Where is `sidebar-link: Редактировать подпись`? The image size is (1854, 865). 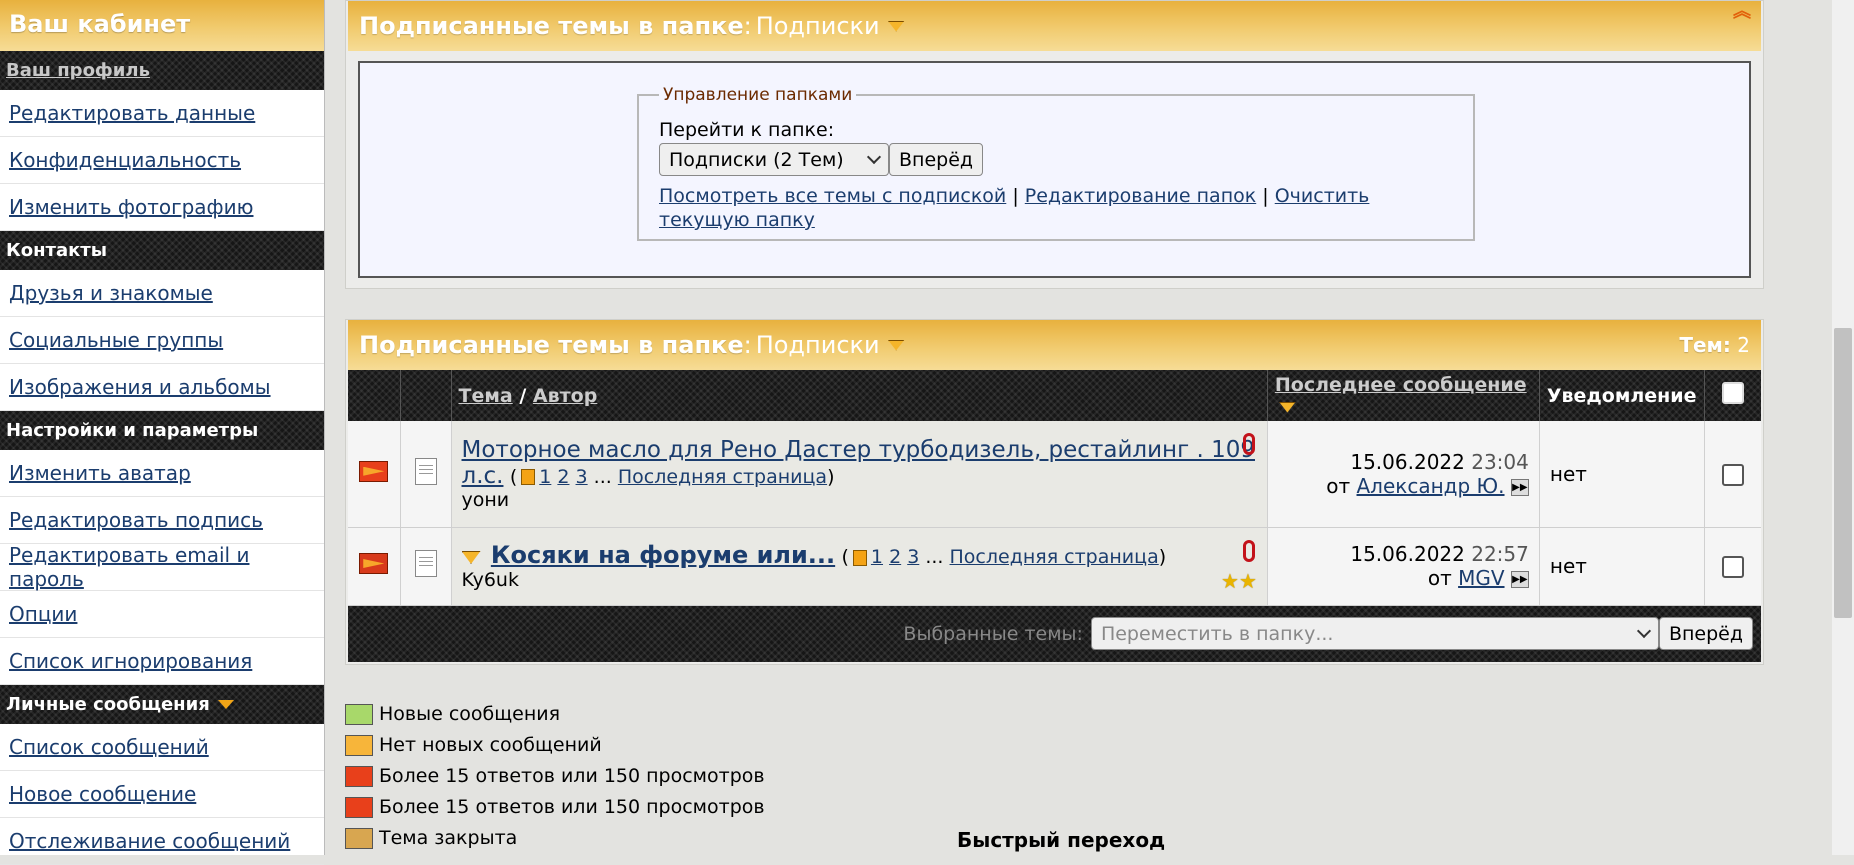
sidebar-link: Редактировать подпись is located at coordinates (136, 520).